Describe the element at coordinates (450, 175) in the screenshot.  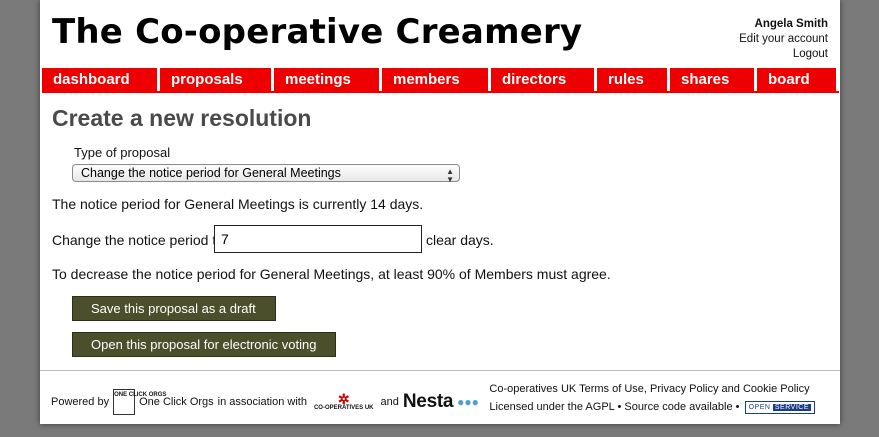
I see `select-arrows-icon: ▲ ▼` at that location.